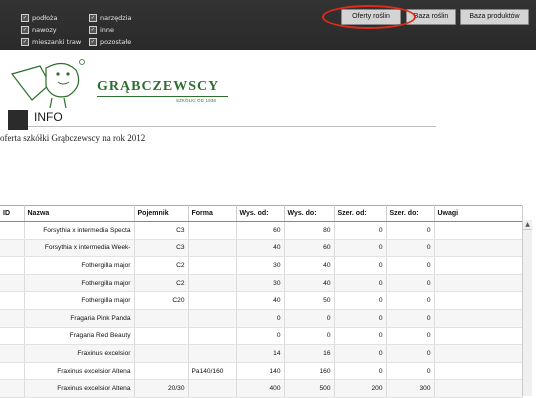 This screenshot has height=398, width=536. I want to click on table-cell: Fraxinus excelsior, so click(79, 353).